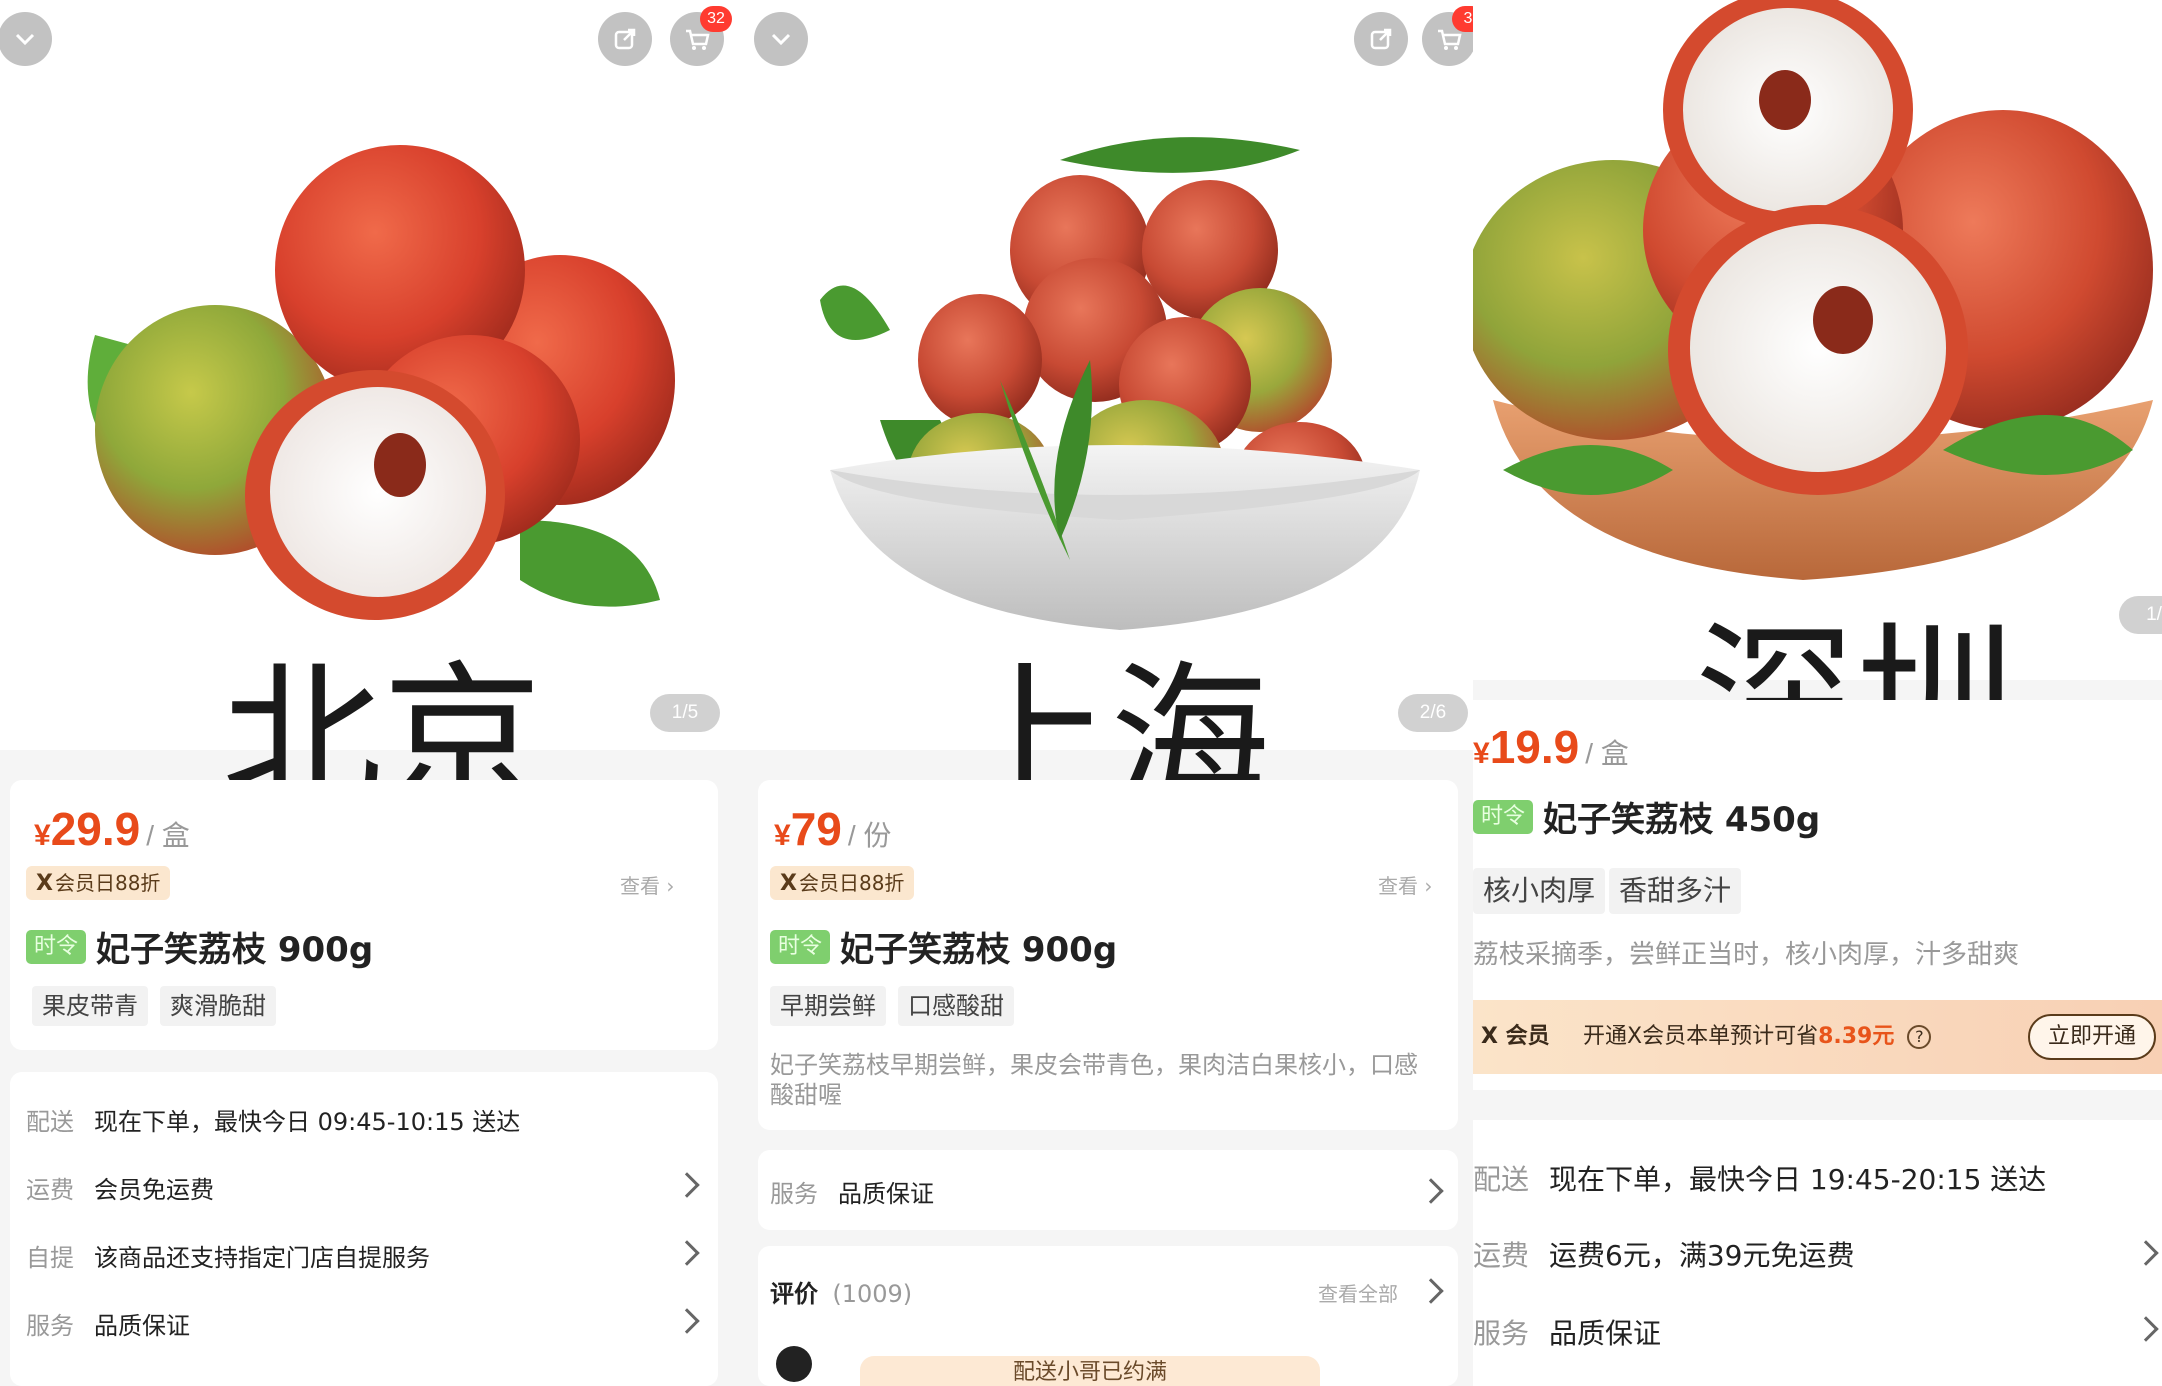 This screenshot has height=1386, width=2162. I want to click on vip-logo: X 会员, so click(1515, 1036).